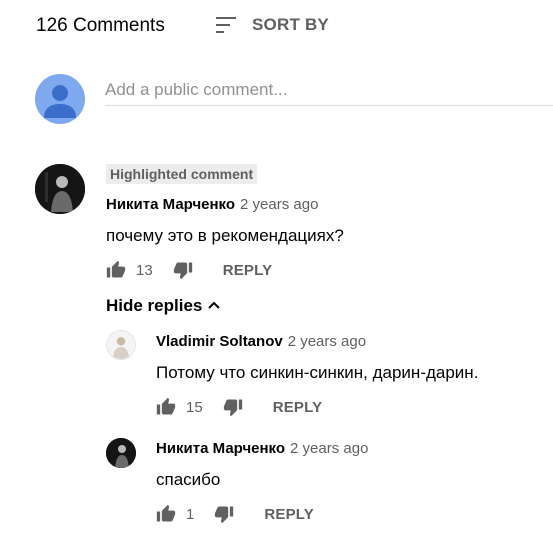 The width and height of the screenshot is (553, 533). Describe the element at coordinates (188, 479) in the screenshot. I see `reply-text: спасибо` at that location.